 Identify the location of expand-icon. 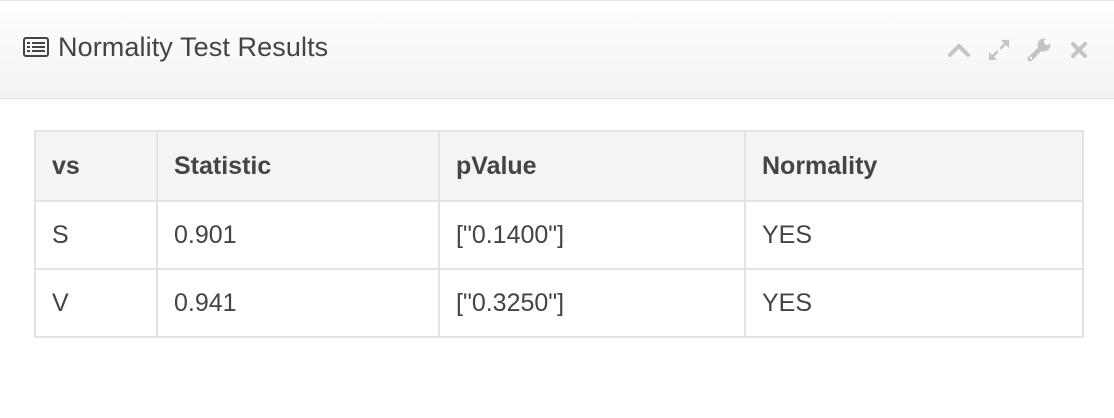
(999, 50).